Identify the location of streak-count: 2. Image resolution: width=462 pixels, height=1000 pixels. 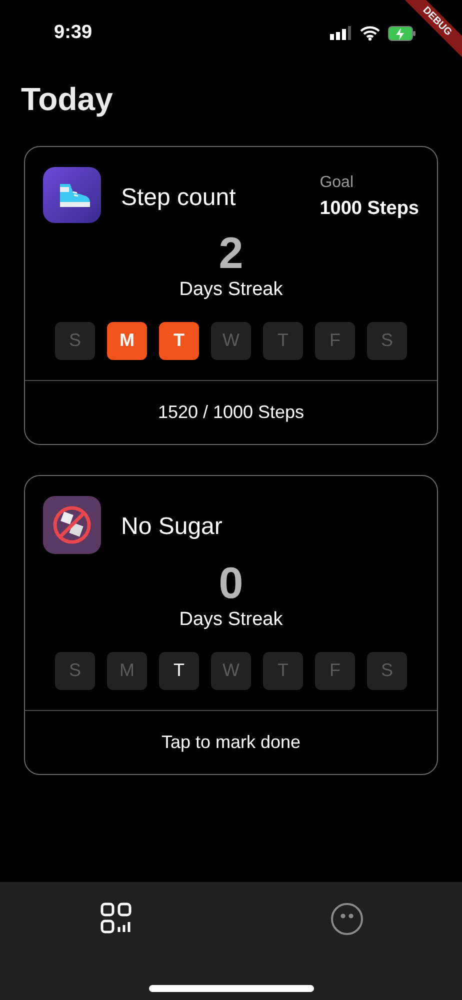
(231, 254).